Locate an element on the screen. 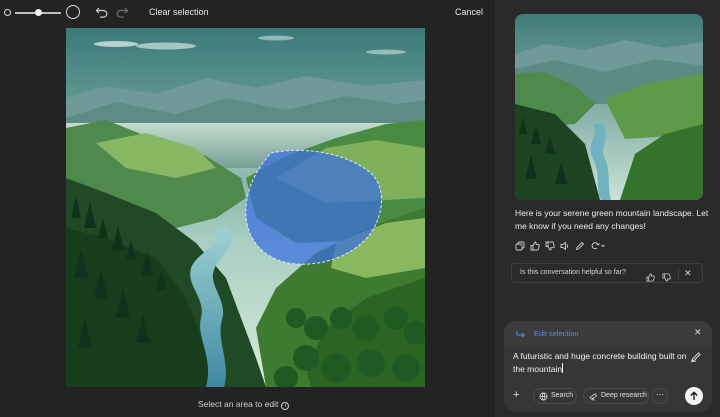 The image size is (720, 417). thumbnail-landscape-image is located at coordinates (609, 107).